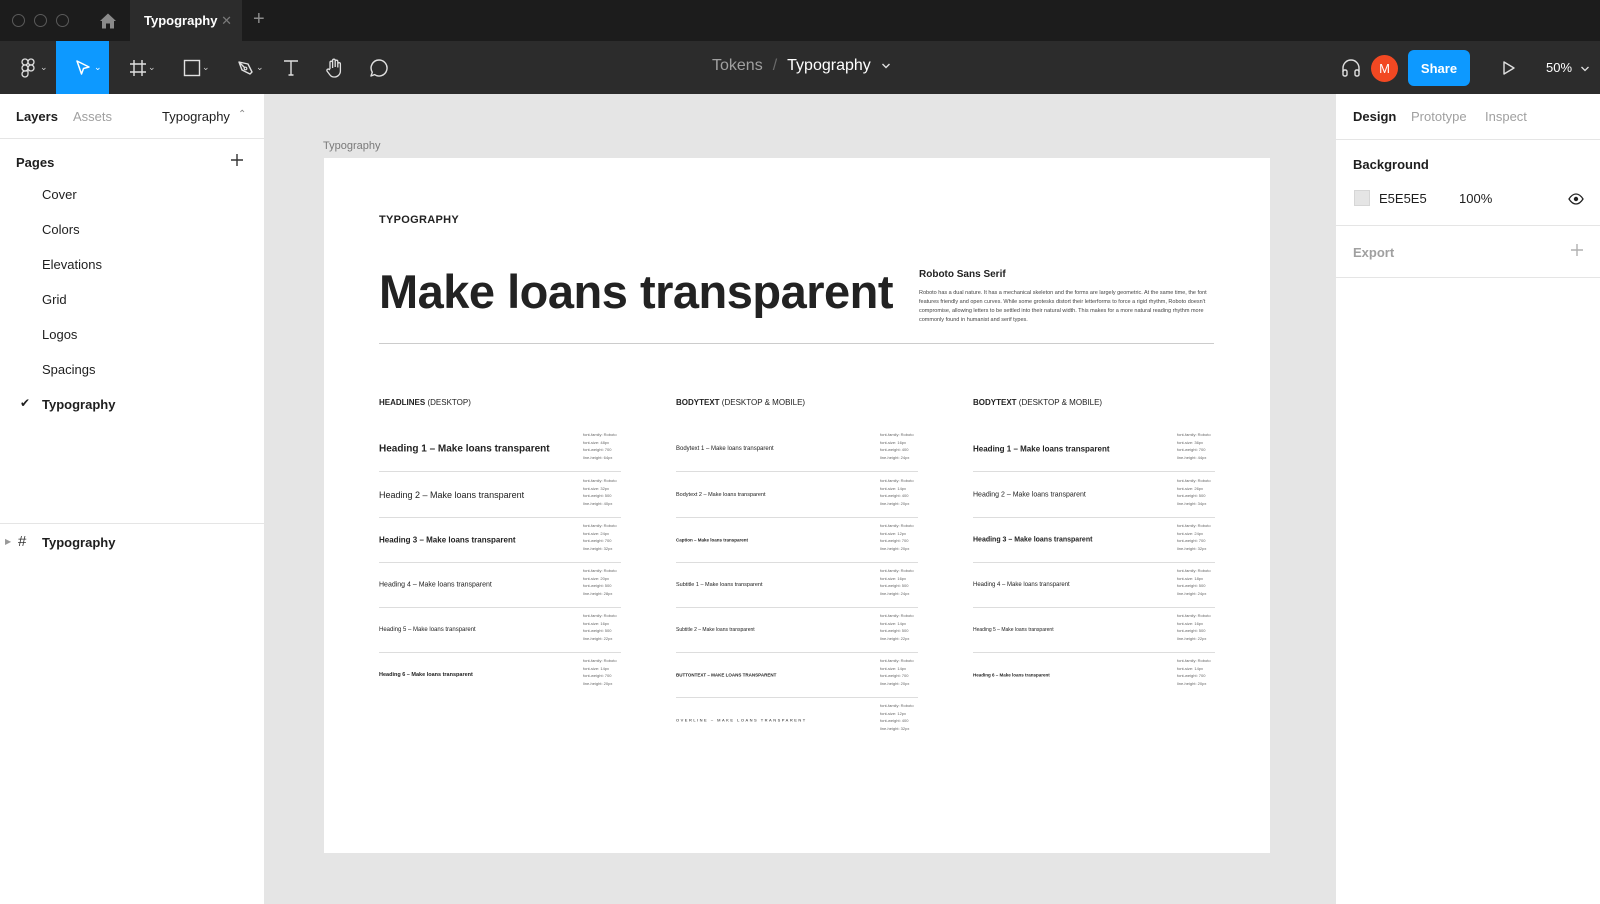 The image size is (1600, 904). I want to click on tab-design: Design, so click(1374, 116).